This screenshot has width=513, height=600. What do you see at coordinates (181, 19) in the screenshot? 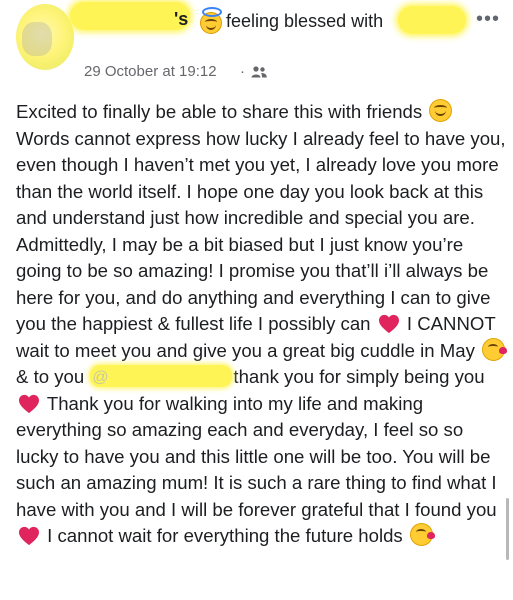
I see `author-name-suffix: 's` at bounding box center [181, 19].